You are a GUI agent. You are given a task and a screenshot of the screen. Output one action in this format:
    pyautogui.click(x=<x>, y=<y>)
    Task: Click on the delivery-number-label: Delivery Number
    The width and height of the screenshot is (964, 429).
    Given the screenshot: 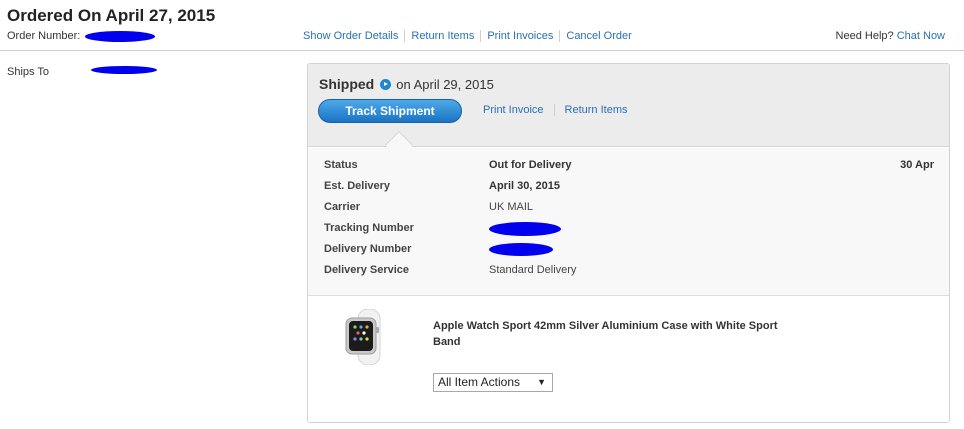 What is the action you would take?
    pyautogui.click(x=368, y=249)
    